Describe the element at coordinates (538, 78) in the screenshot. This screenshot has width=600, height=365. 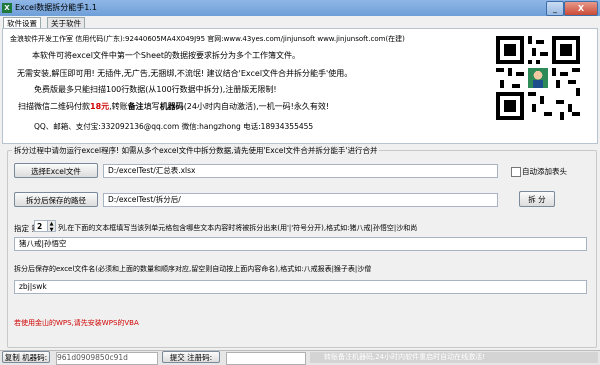
I see `wechat-pay-qr-icon` at that location.